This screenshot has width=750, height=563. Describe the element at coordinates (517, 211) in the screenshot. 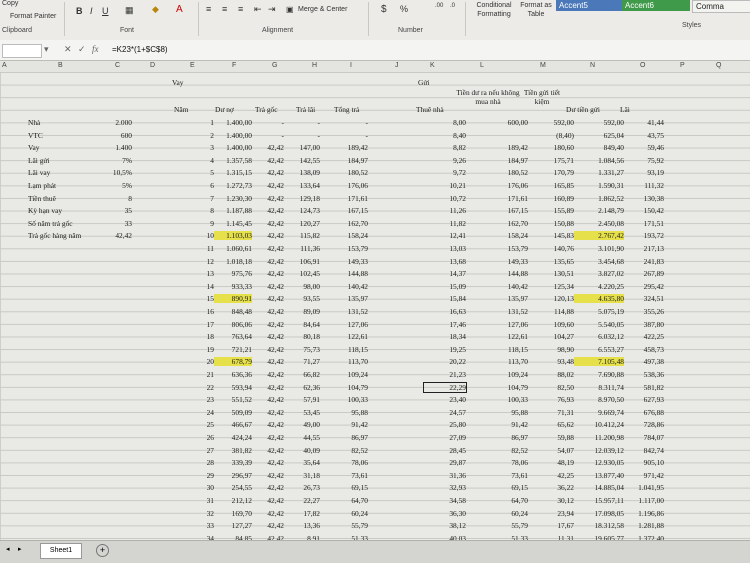

I see `gui-value-cell: 167,15` at that location.